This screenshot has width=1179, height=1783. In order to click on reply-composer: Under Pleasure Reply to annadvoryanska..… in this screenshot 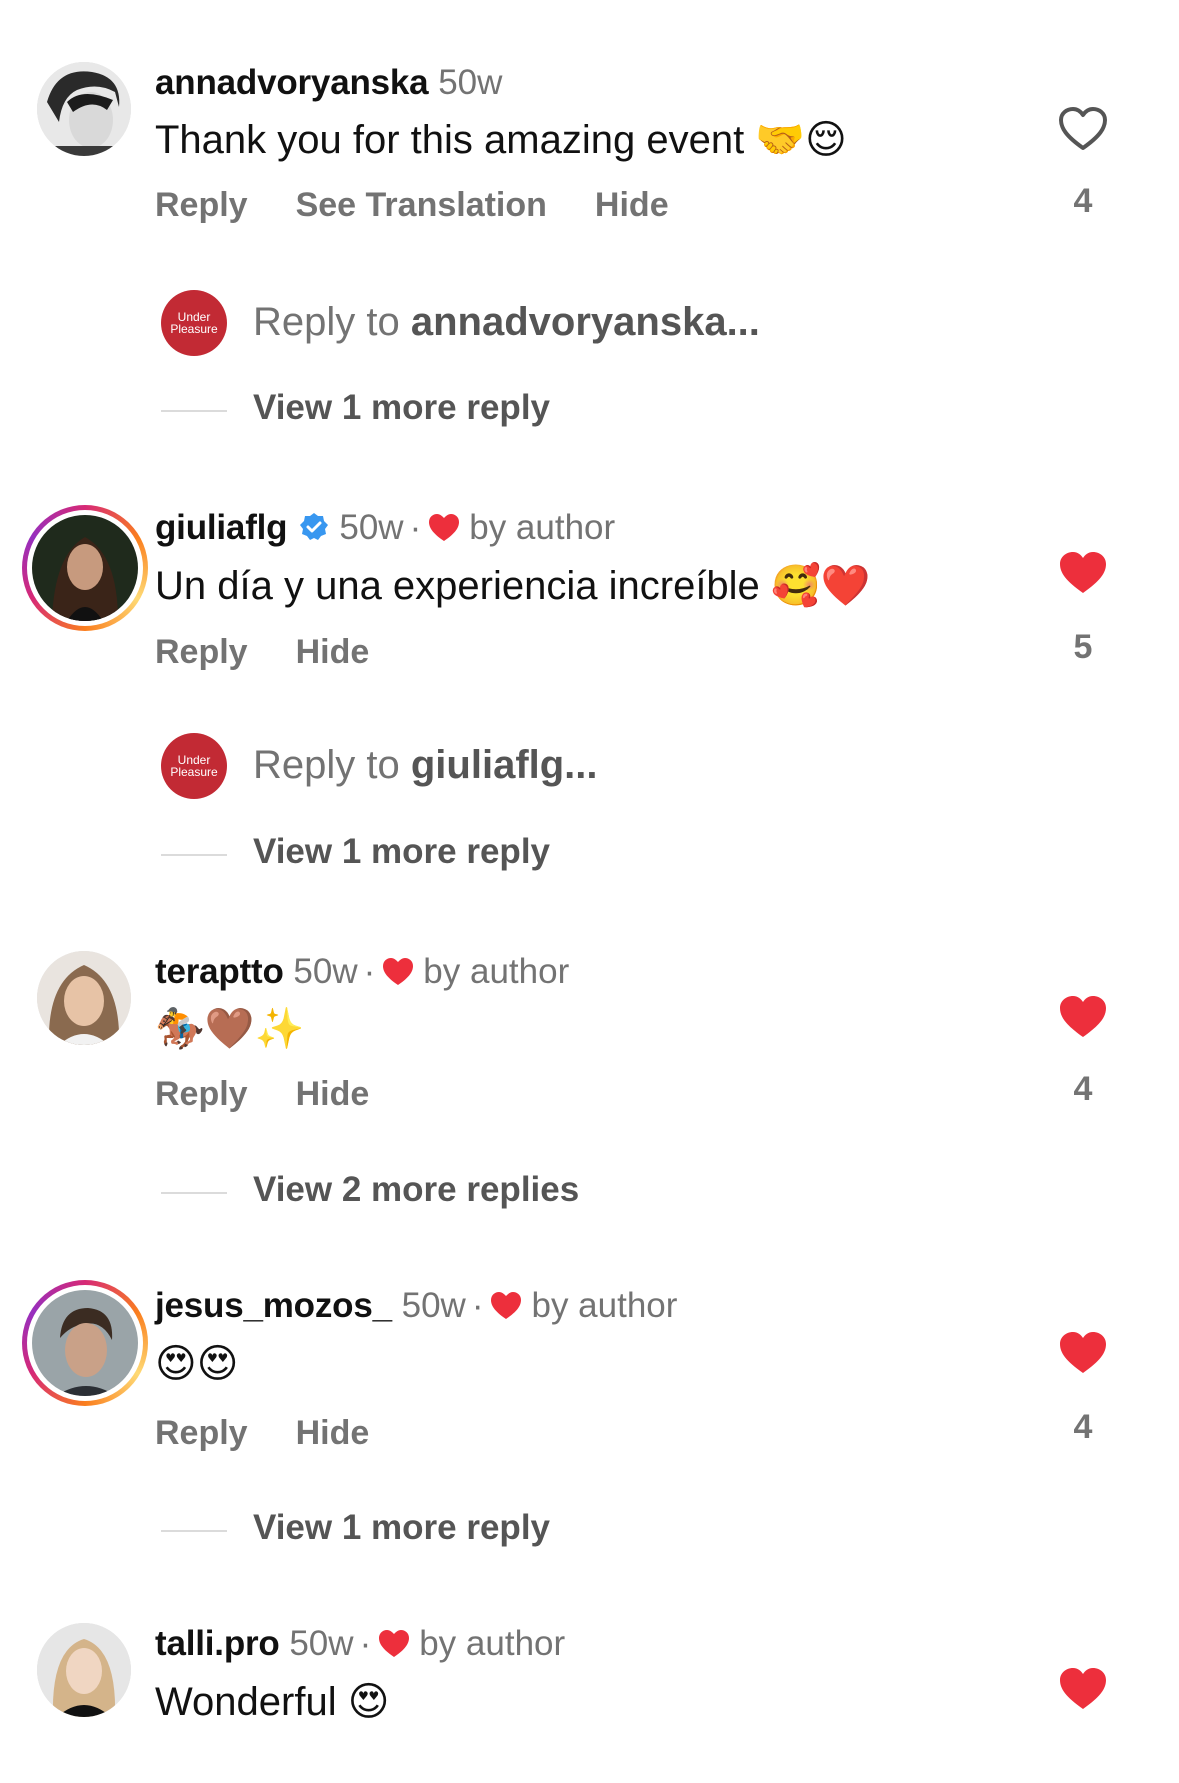, I will do `click(561, 323)`.